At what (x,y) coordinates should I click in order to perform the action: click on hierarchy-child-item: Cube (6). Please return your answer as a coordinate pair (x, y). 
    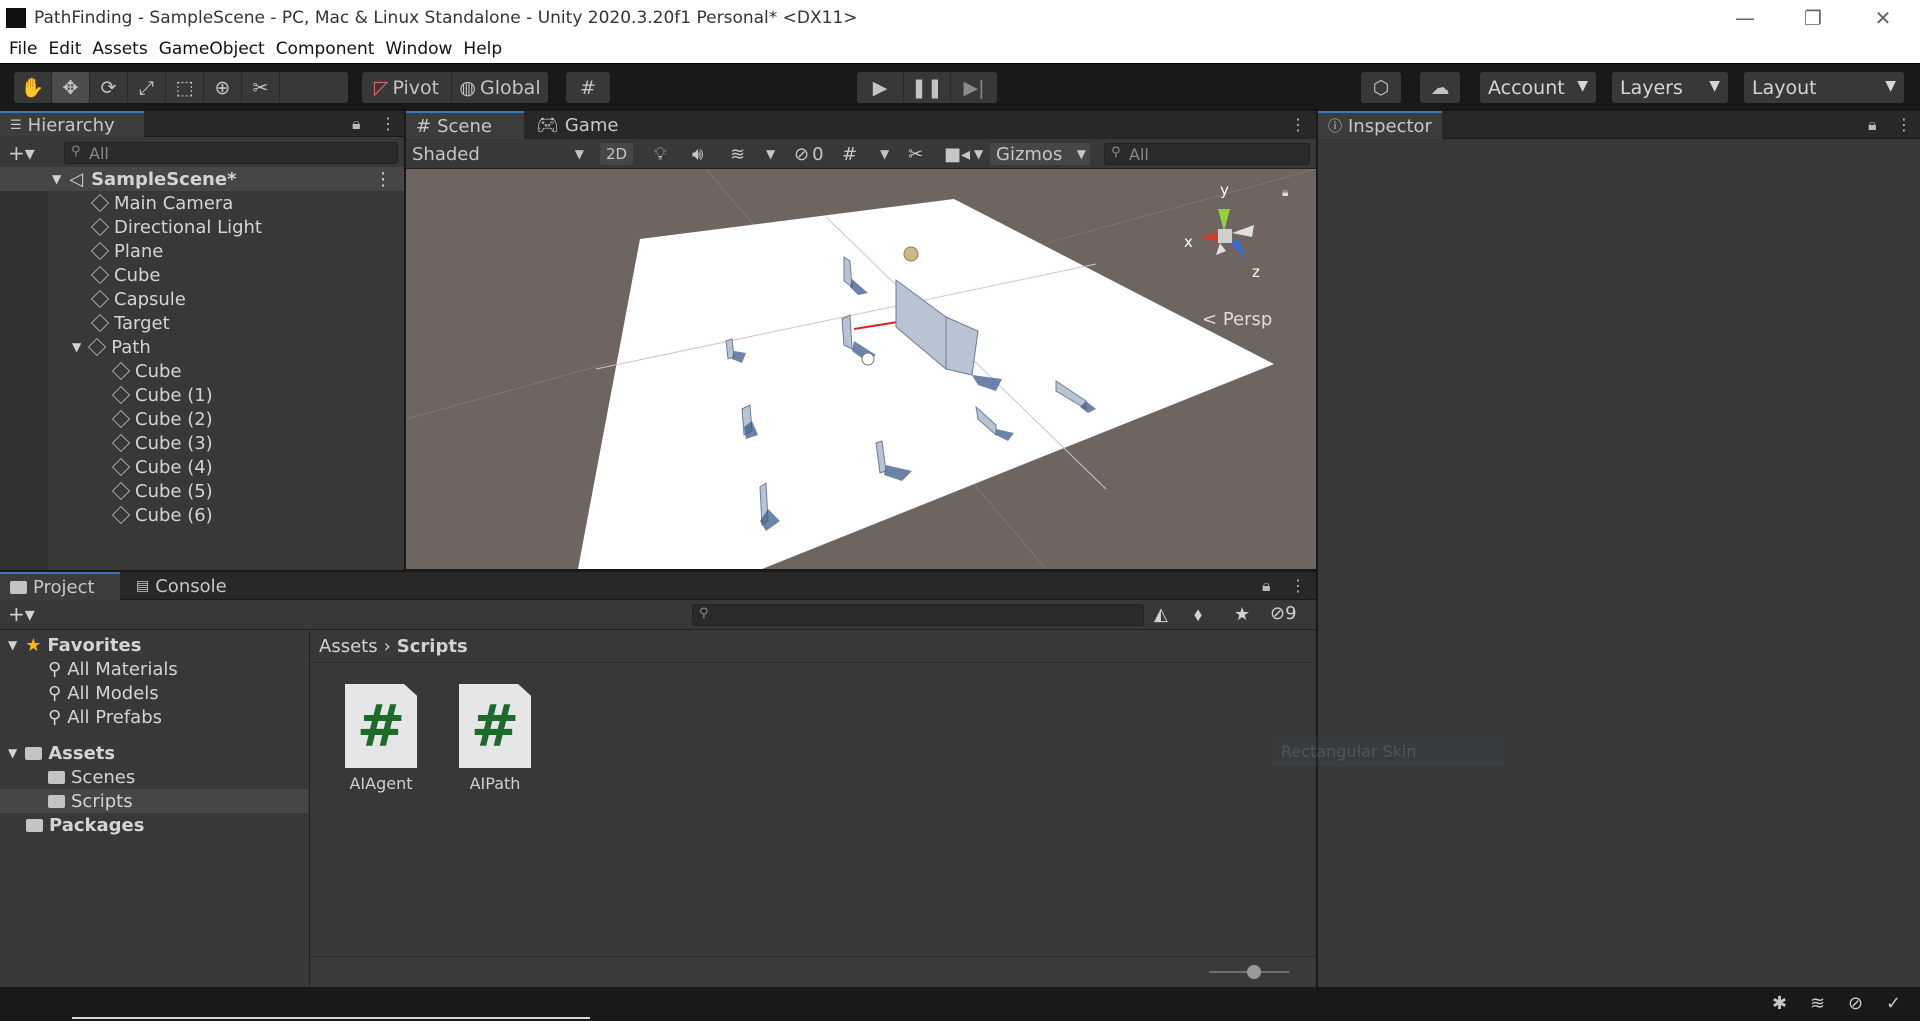
    Looking at the image, I should click on (202, 515).